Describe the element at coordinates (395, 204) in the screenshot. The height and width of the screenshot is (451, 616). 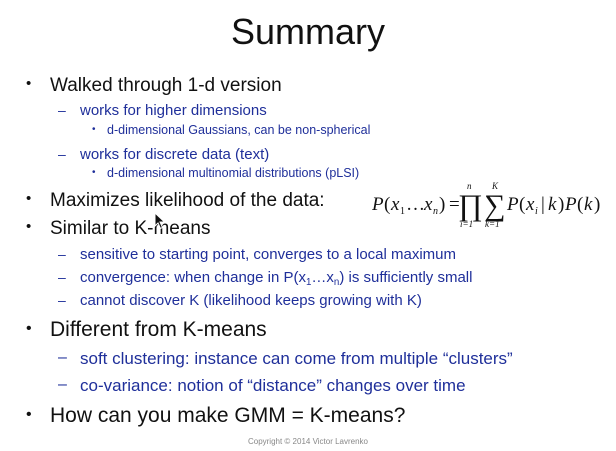
I see `formula-lhs-x1: x` at that location.